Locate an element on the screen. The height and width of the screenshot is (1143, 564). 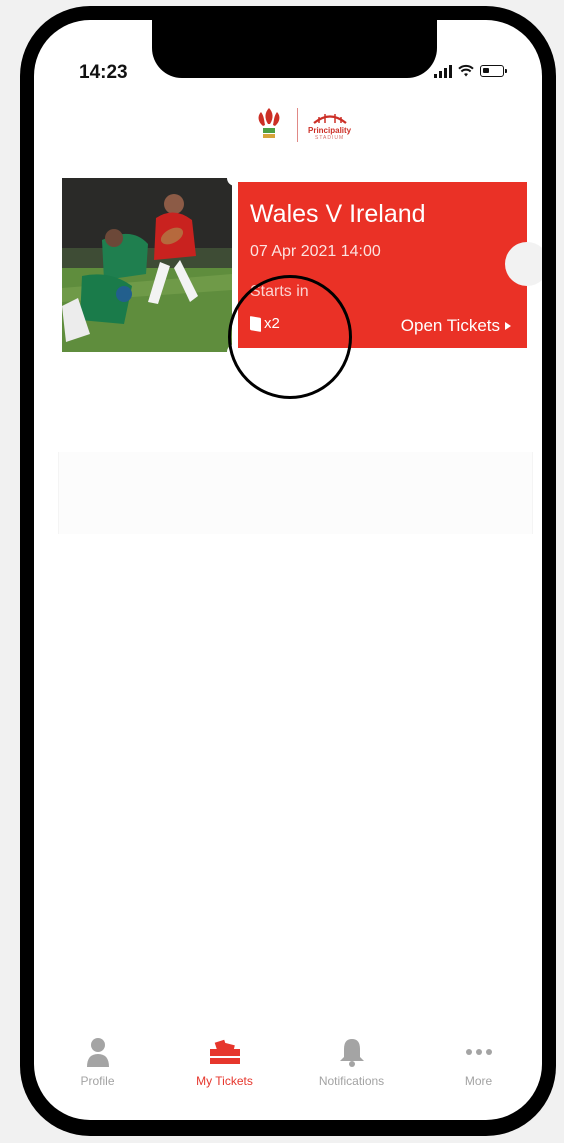
tab-profile: Profile is located at coordinates (98, 1062).